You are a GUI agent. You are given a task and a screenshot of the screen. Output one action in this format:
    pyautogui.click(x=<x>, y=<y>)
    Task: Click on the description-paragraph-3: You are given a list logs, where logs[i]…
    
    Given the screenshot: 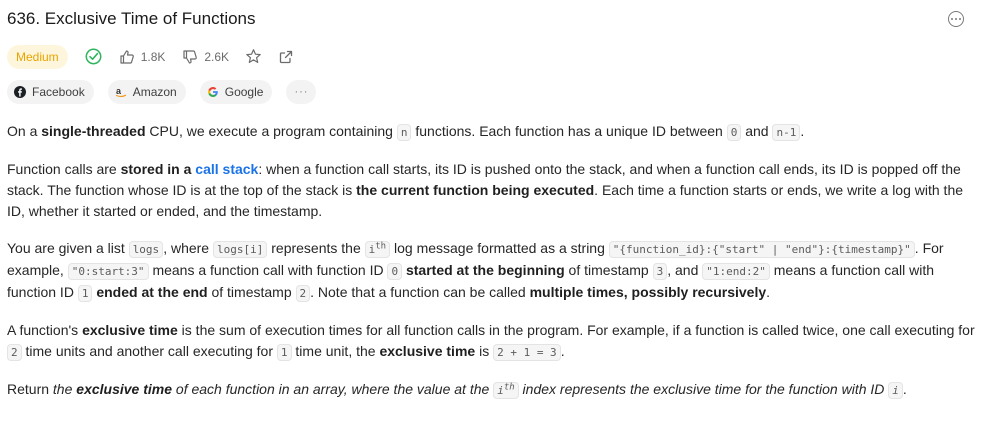 What is the action you would take?
    pyautogui.click(x=475, y=271)
    